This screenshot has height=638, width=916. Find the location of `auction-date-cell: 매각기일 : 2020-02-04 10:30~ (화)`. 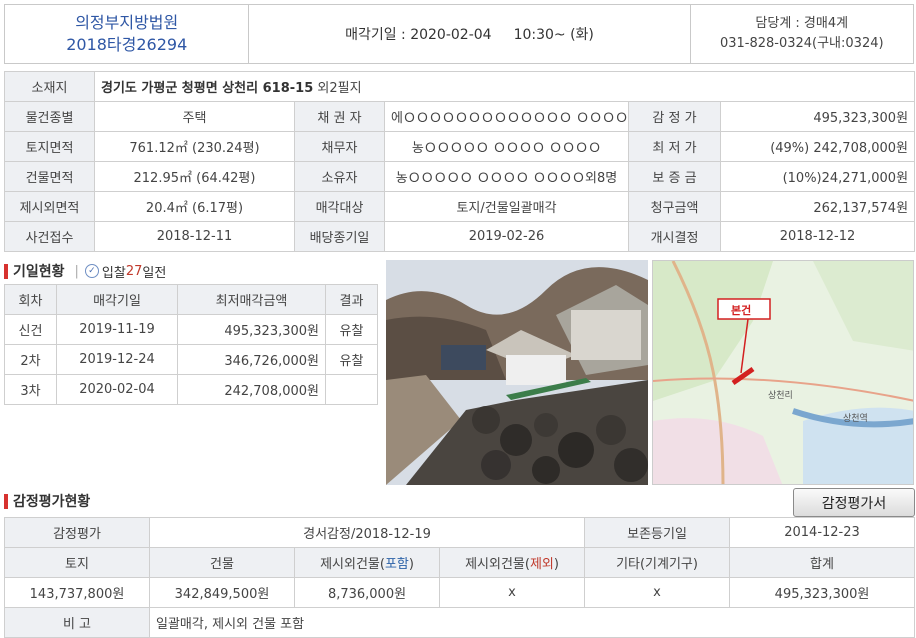

auction-date-cell: 매각기일 : 2020-02-04 10:30~ (화) is located at coordinates (468, 34).